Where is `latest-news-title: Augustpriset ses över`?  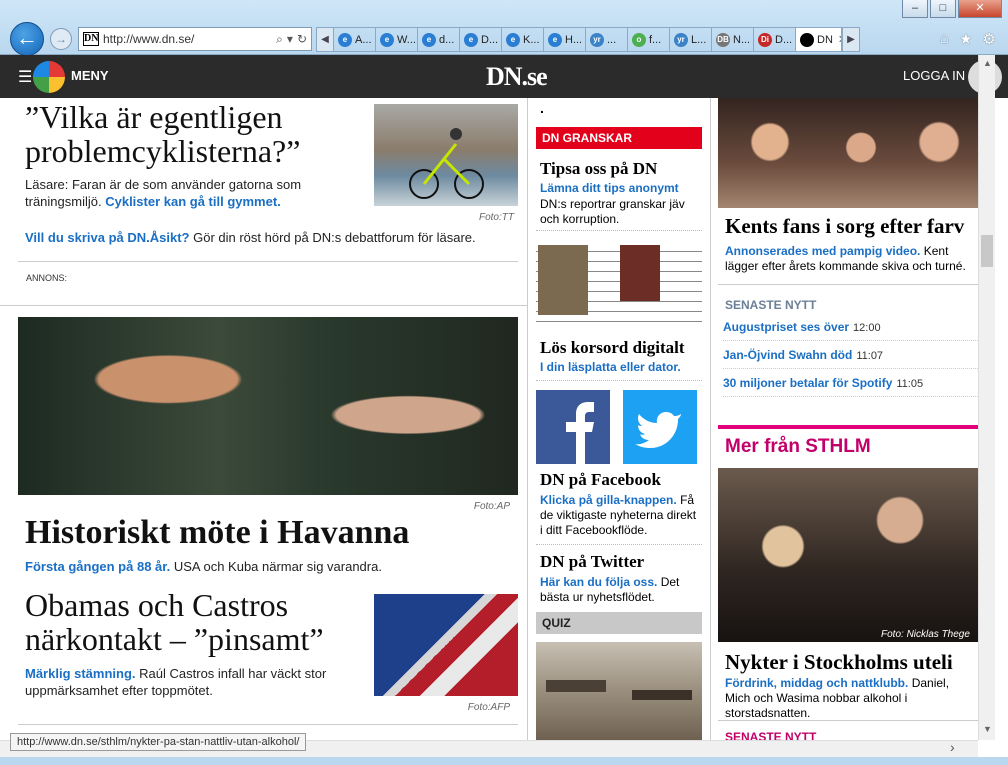 latest-news-title: Augustpriset ses över is located at coordinates (786, 327).